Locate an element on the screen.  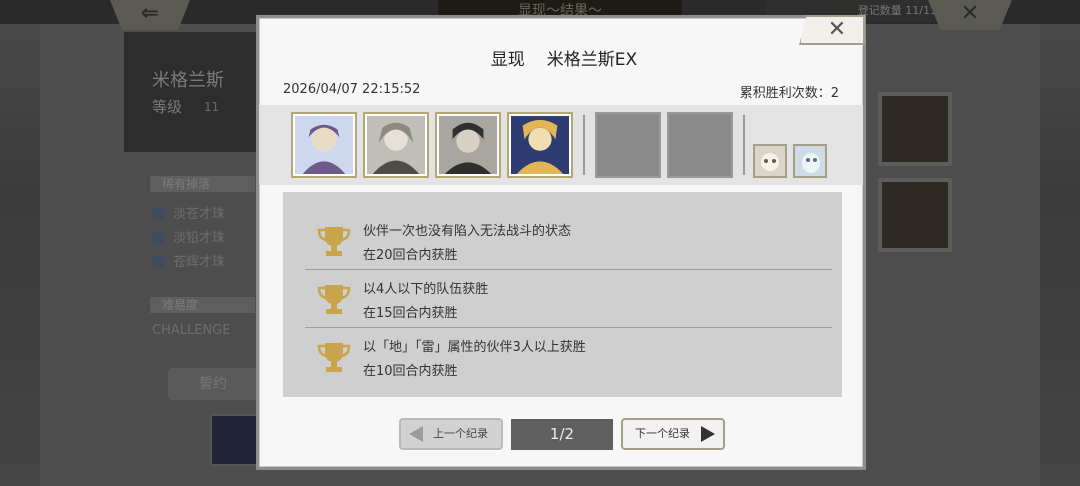
party-row is located at coordinates (561, 145).